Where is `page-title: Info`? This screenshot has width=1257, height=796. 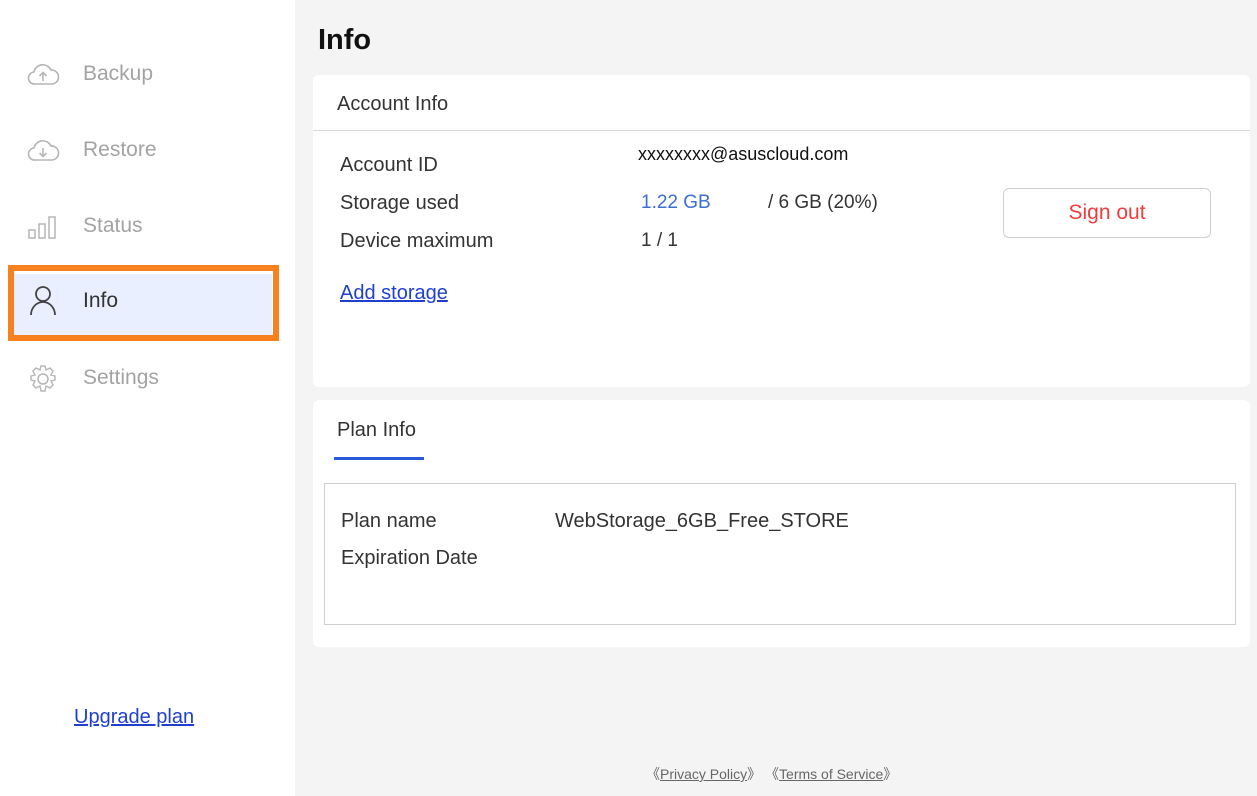 page-title: Info is located at coordinates (345, 40).